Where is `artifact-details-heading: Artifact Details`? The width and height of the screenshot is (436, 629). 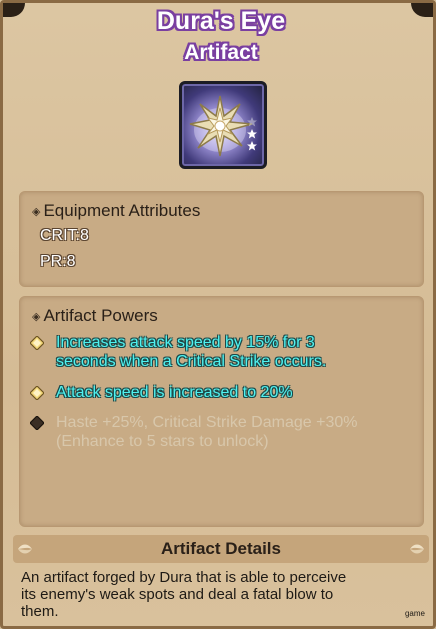
artifact-details-heading: Artifact Details is located at coordinates (221, 548).